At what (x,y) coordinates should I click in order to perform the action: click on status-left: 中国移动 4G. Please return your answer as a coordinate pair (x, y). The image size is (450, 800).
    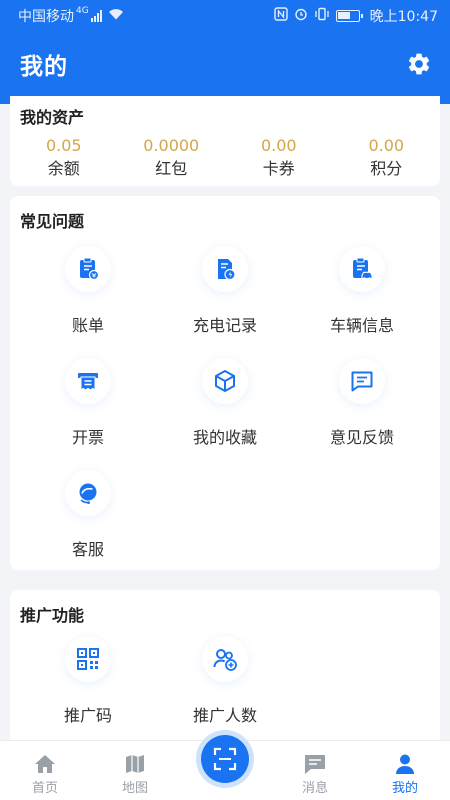
    Looking at the image, I should click on (71, 16).